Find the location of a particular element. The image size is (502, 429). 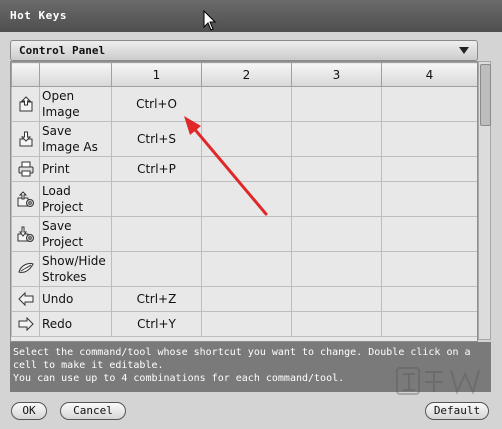

shortcut-cell: Ctrl+O is located at coordinates (156, 104).